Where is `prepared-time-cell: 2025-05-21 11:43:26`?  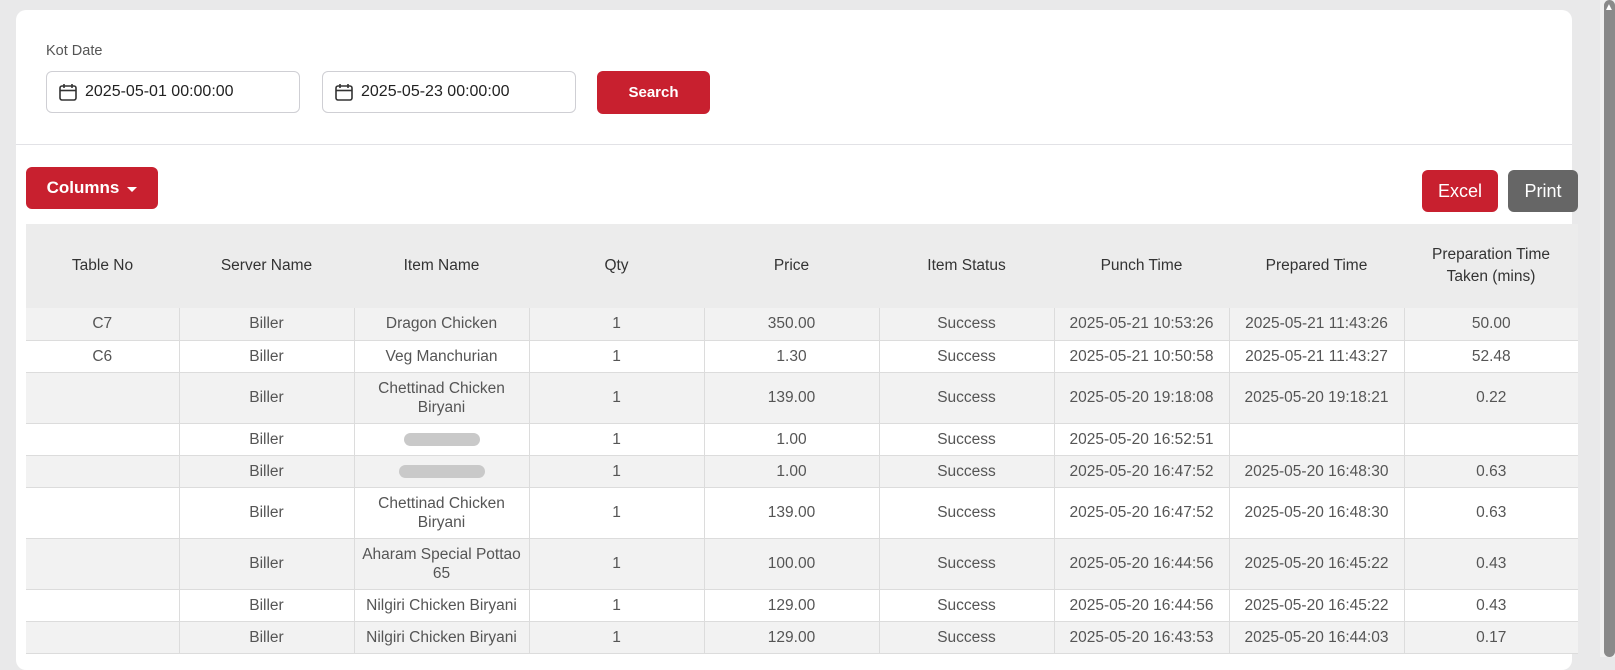
prepared-time-cell: 2025-05-21 11:43:26 is located at coordinates (1316, 324).